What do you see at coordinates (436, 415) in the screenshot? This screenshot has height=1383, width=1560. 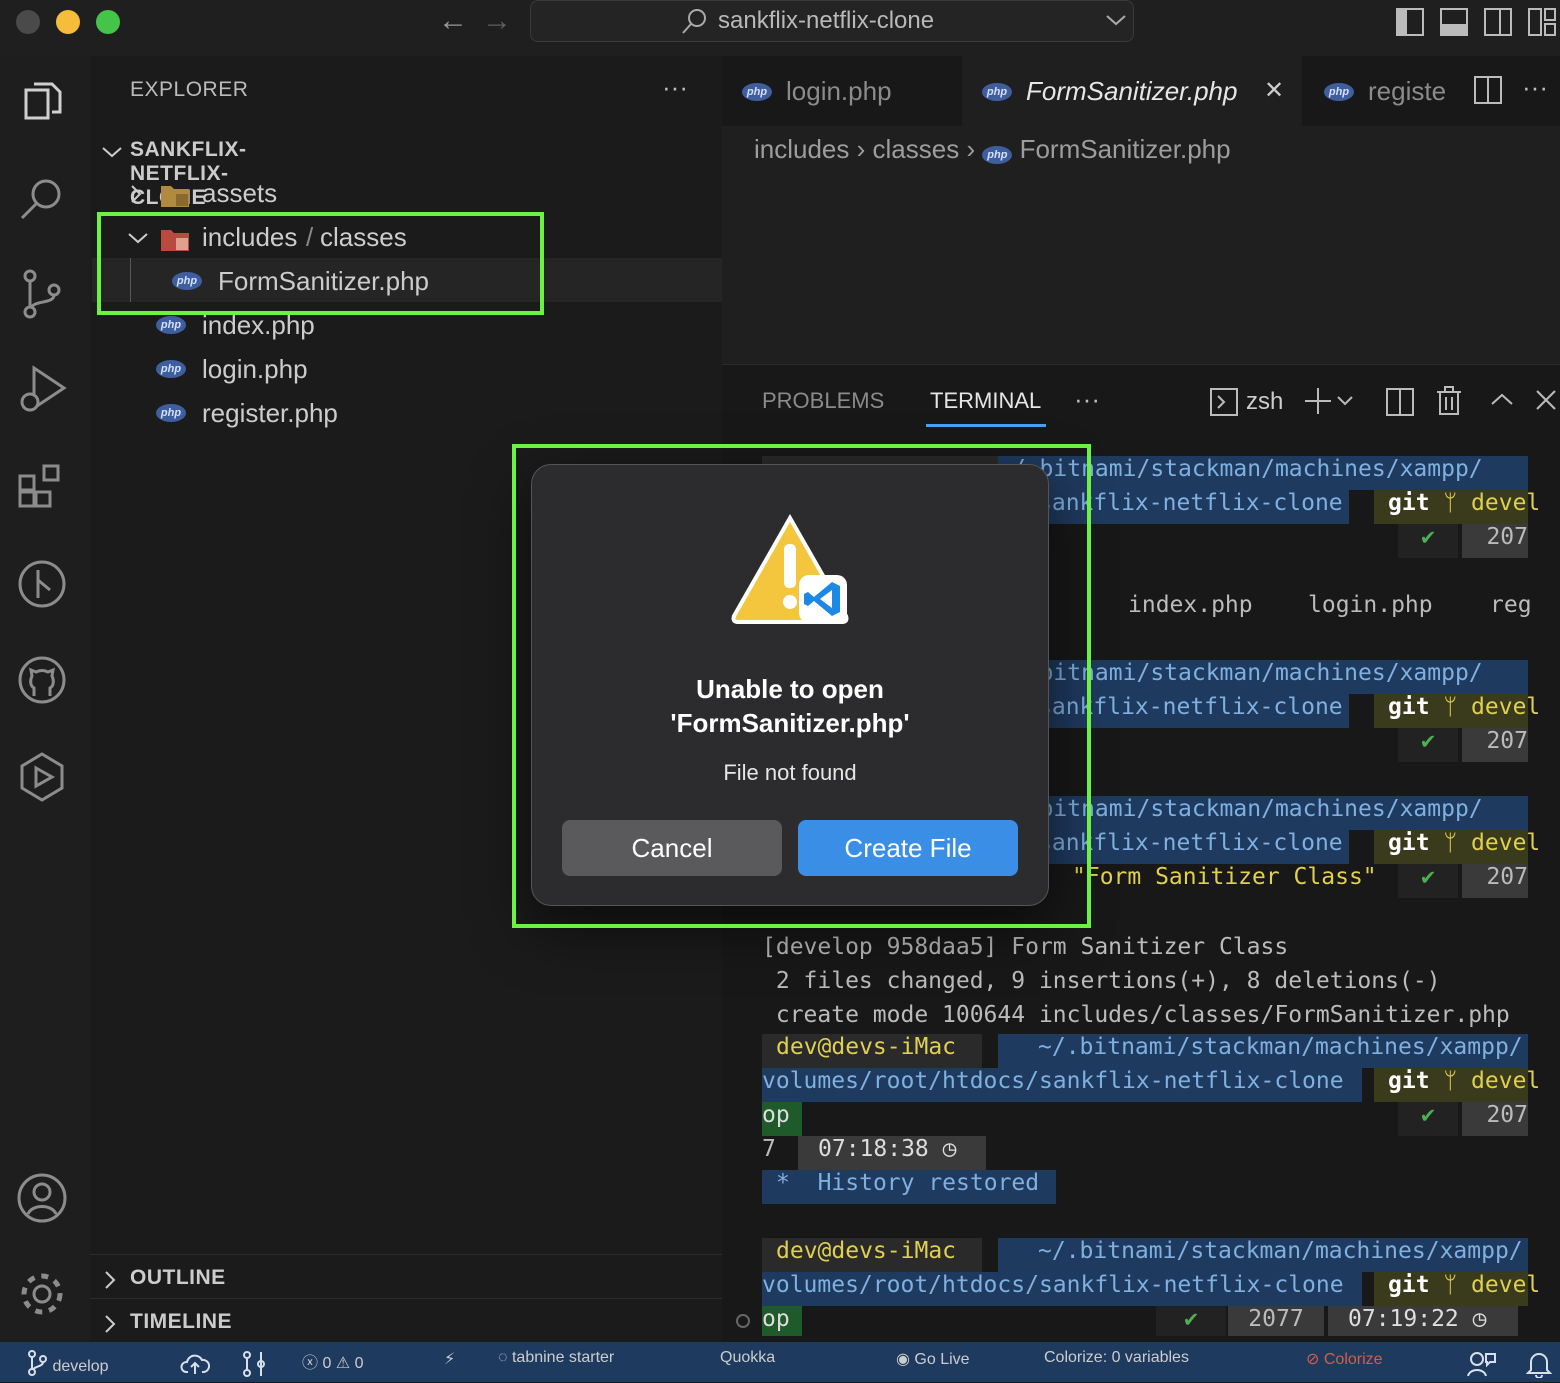 I see `tree-item-register: php register.php` at bounding box center [436, 415].